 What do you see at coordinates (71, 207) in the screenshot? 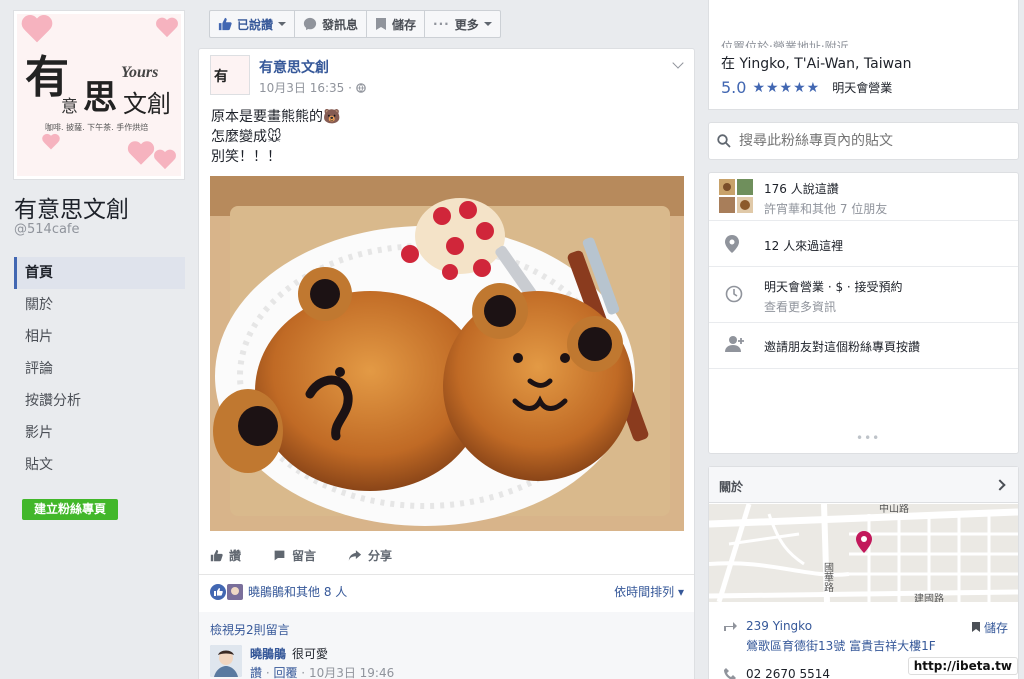
I see `page-name: 有意思文創` at bounding box center [71, 207].